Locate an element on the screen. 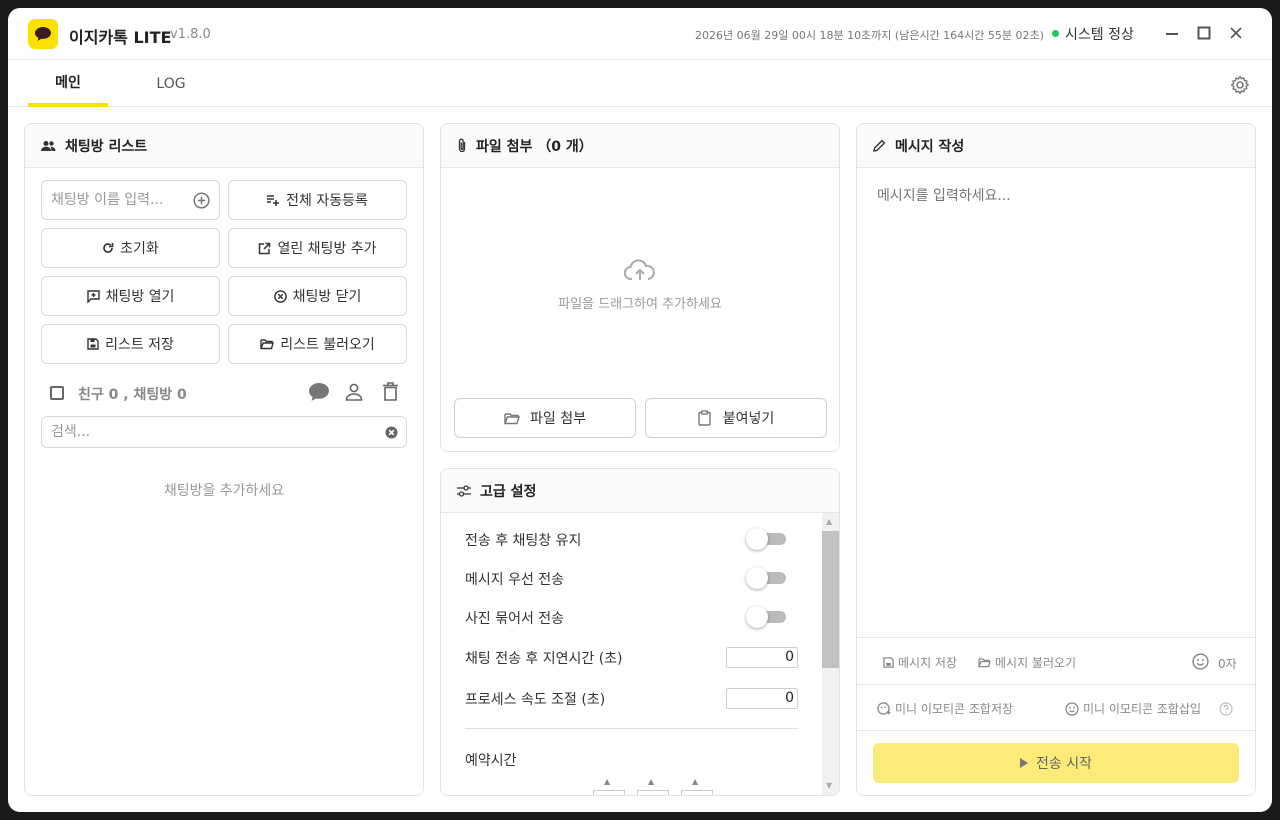 This screenshot has width=1280, height=820. schedule-second-spinner: ▲ is located at coordinates (697, 786).